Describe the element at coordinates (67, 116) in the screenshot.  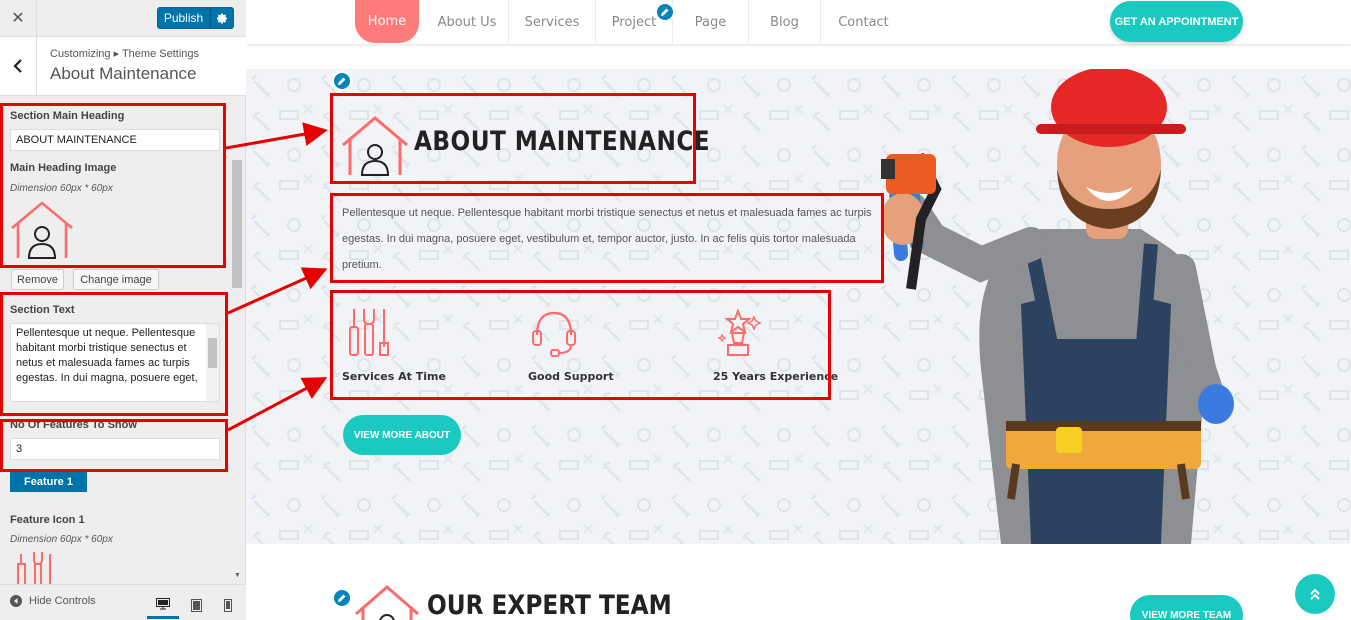
I see `section-main-heading-label: Section Main Heading` at that location.